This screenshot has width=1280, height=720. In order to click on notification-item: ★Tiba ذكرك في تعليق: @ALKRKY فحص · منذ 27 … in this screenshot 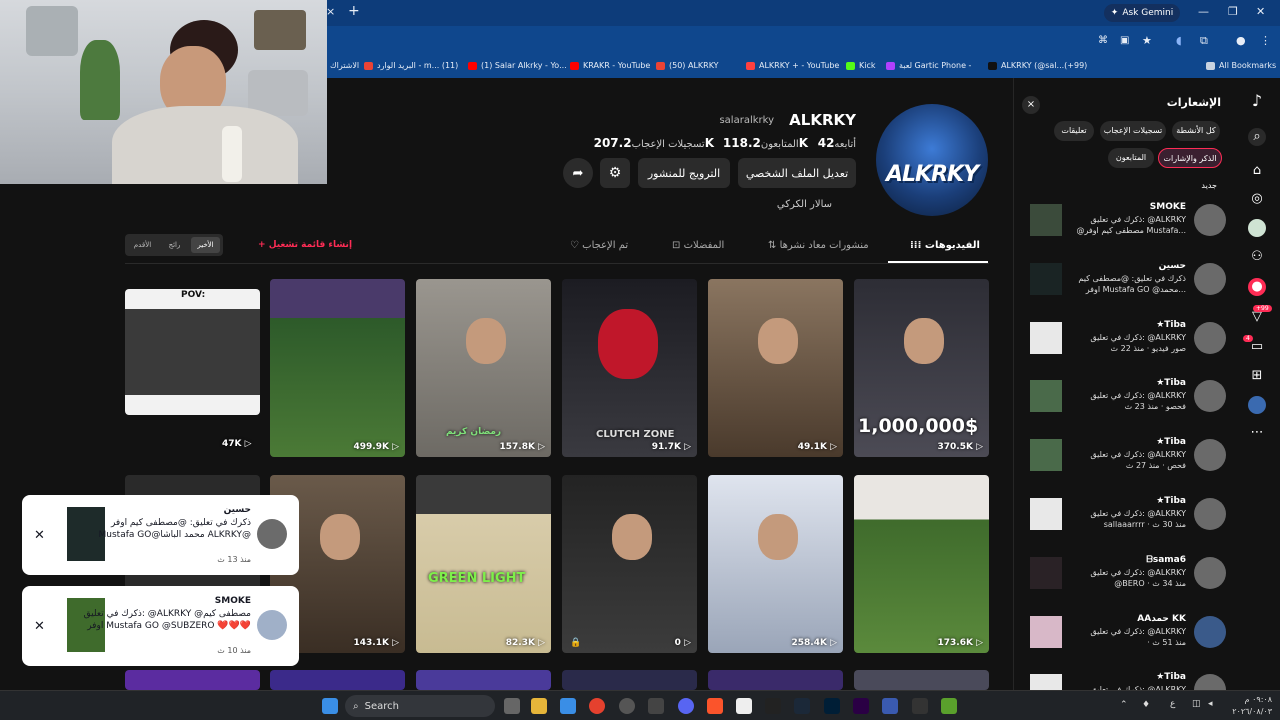, I will do `click(1128, 460)`.